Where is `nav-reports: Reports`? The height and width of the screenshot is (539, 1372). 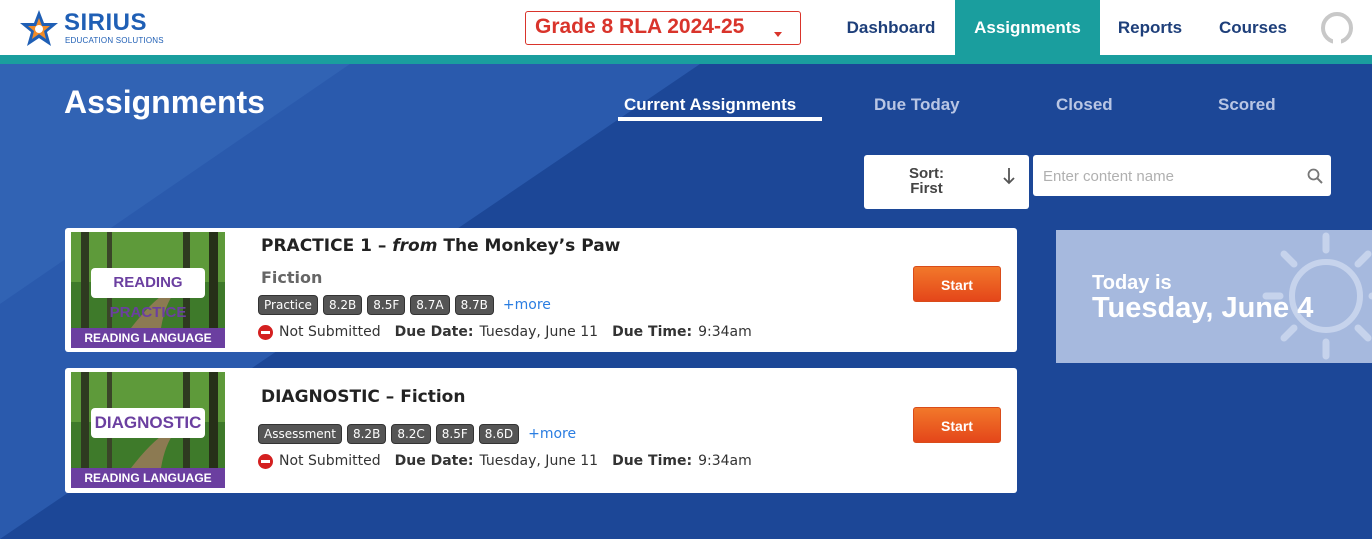 nav-reports: Reports is located at coordinates (1150, 27).